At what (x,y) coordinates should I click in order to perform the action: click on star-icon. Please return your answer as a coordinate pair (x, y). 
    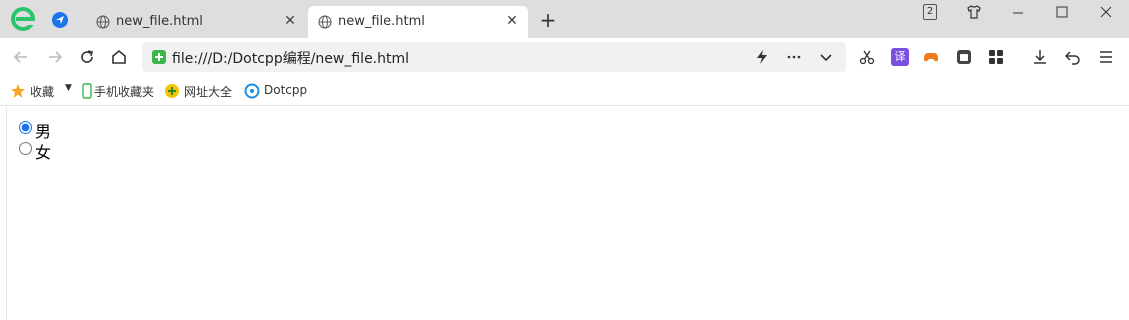
    Looking at the image, I should click on (18, 91).